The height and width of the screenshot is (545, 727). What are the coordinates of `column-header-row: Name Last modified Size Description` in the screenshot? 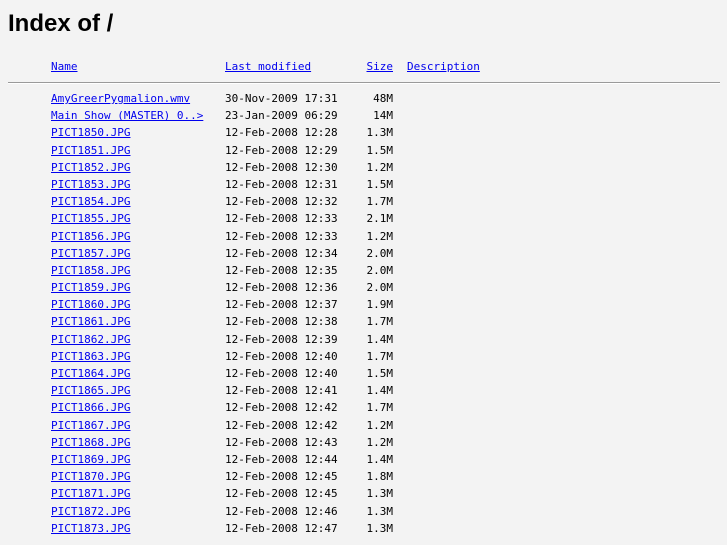 It's located at (363, 67).